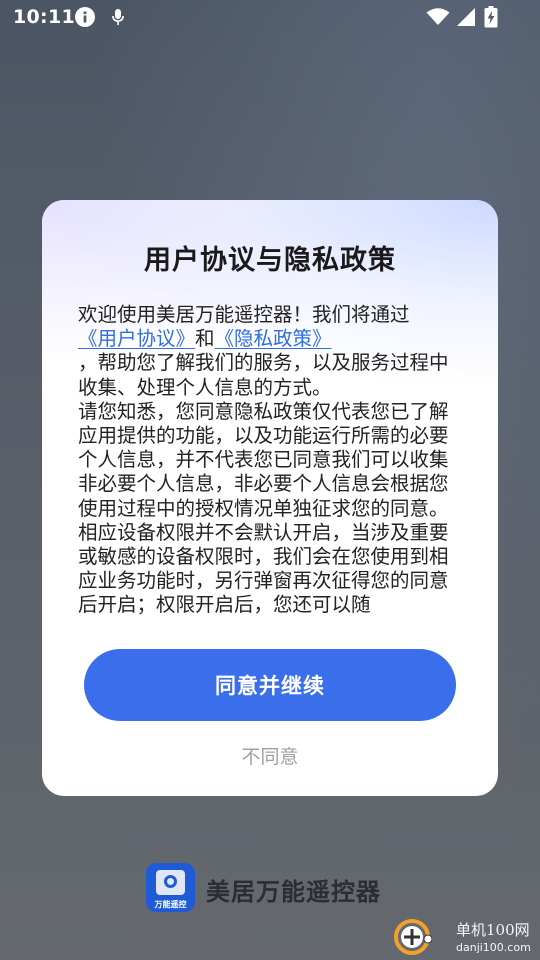 This screenshot has width=540, height=960. I want to click on info-icon, so click(85, 17).